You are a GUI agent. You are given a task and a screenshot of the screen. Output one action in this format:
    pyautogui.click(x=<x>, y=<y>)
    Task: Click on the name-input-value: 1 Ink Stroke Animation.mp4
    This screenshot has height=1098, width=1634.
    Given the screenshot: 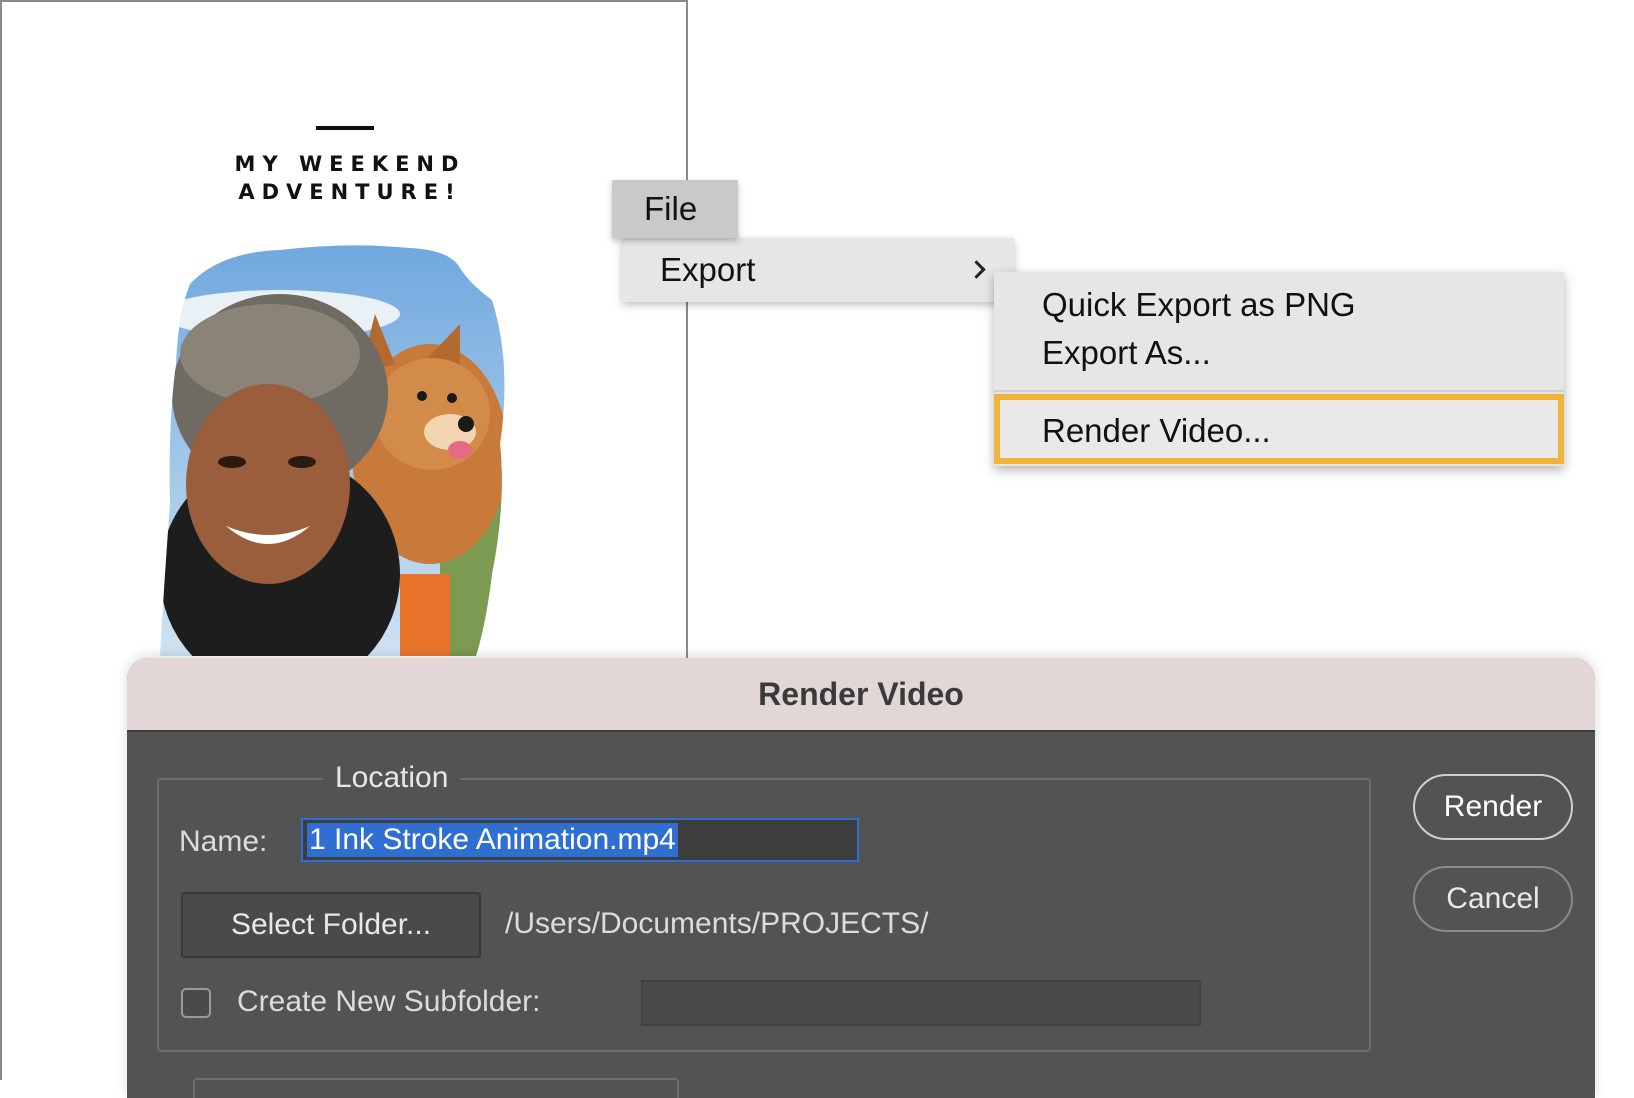 What is the action you would take?
    pyautogui.click(x=492, y=840)
    